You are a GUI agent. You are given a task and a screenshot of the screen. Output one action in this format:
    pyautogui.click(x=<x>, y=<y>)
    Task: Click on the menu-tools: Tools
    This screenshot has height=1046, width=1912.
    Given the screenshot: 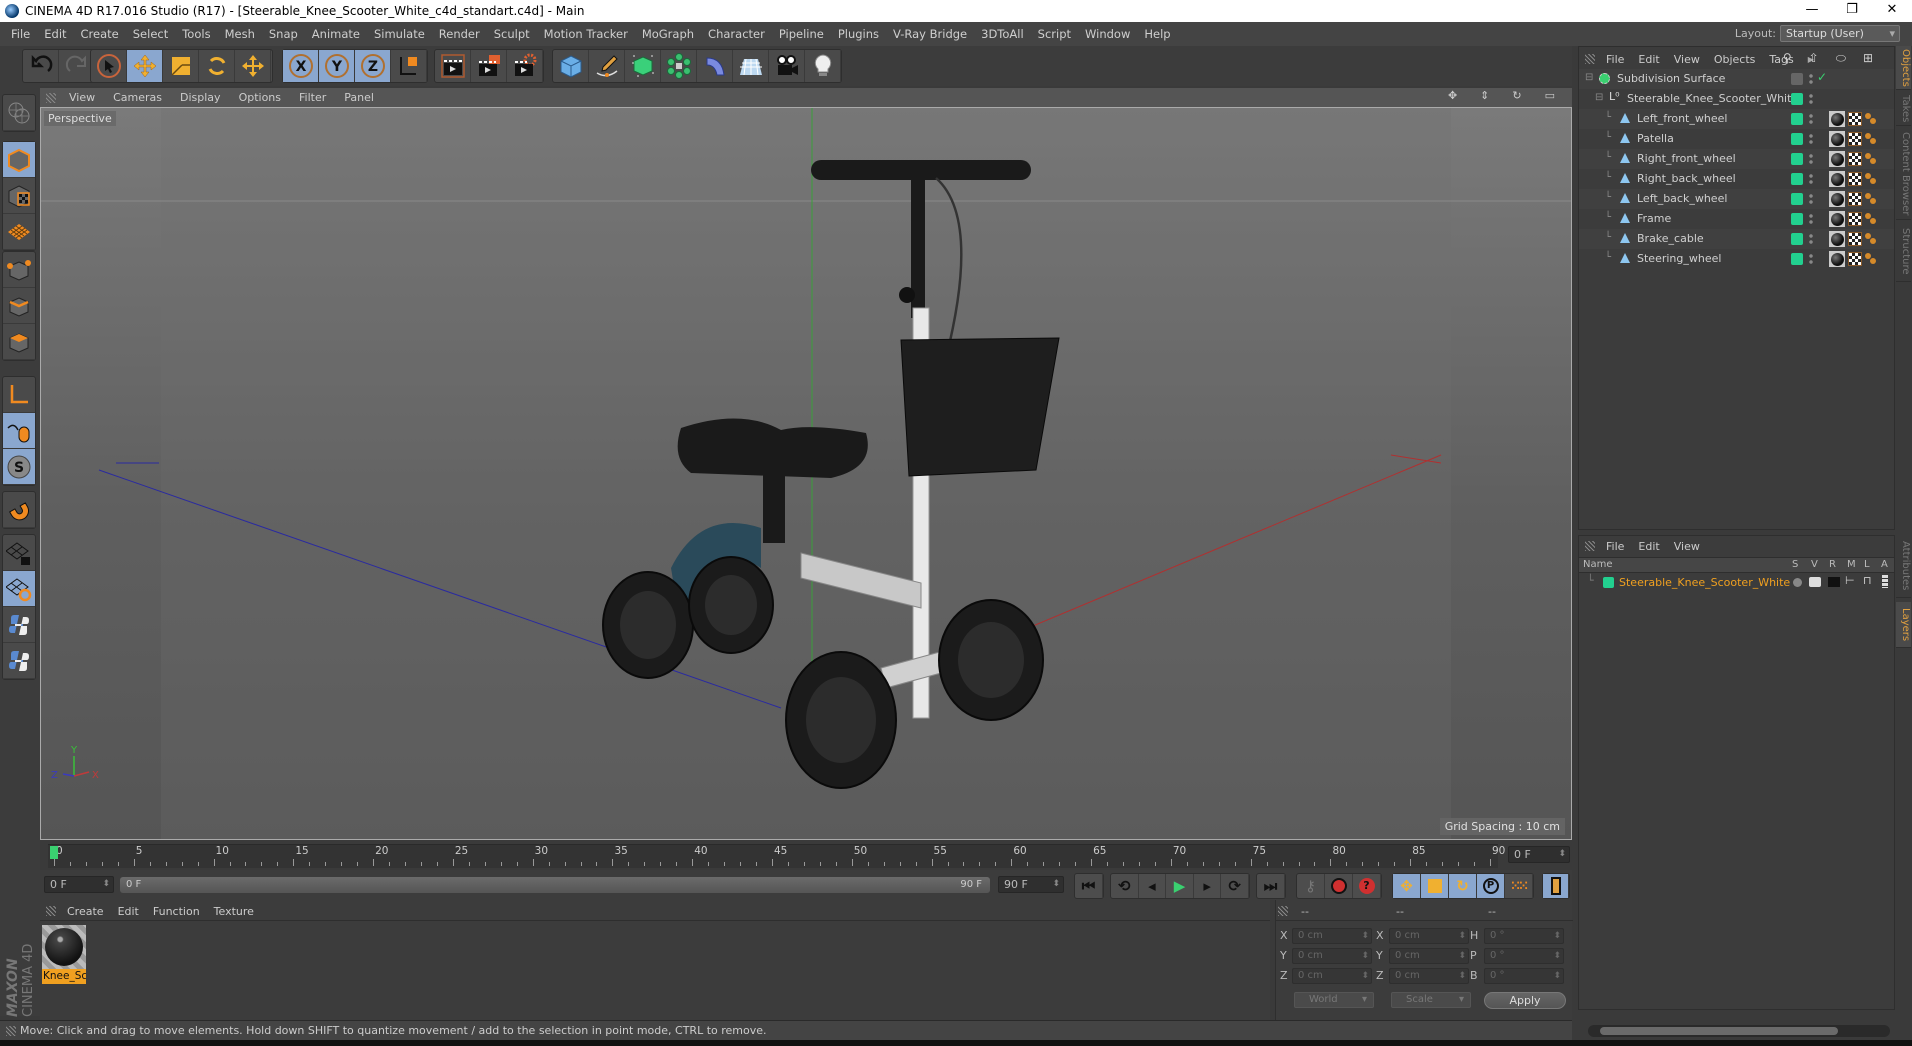 What is the action you would take?
    pyautogui.click(x=196, y=34)
    